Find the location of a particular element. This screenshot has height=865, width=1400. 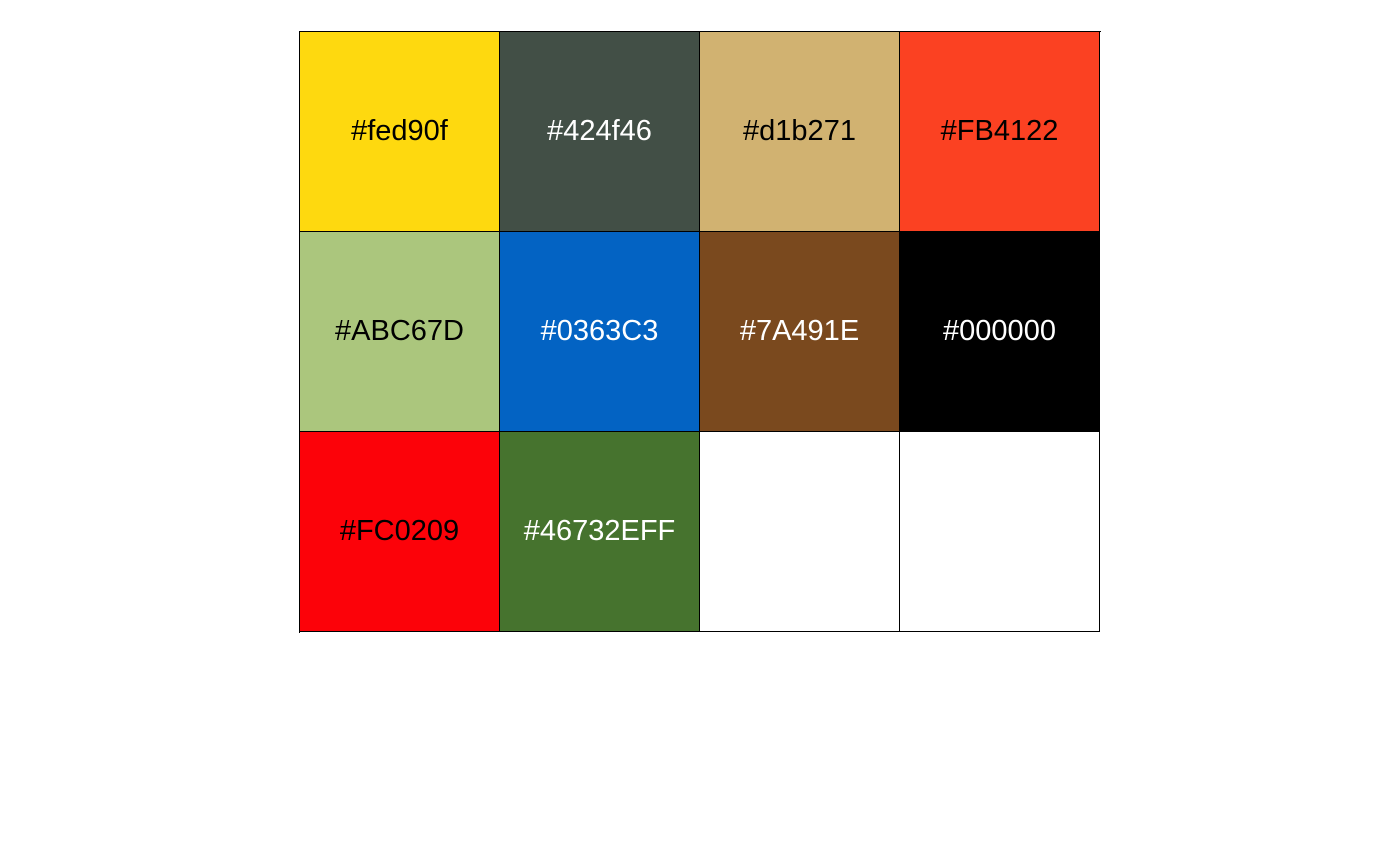

swatch-label: #FB4122 is located at coordinates (999, 131).